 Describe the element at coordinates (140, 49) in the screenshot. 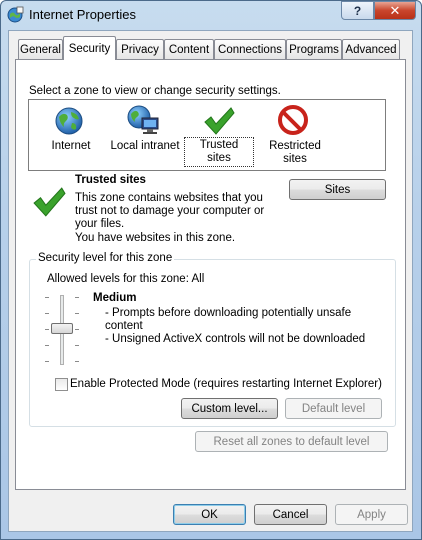

I see `tab-privacy: Privacy` at that location.